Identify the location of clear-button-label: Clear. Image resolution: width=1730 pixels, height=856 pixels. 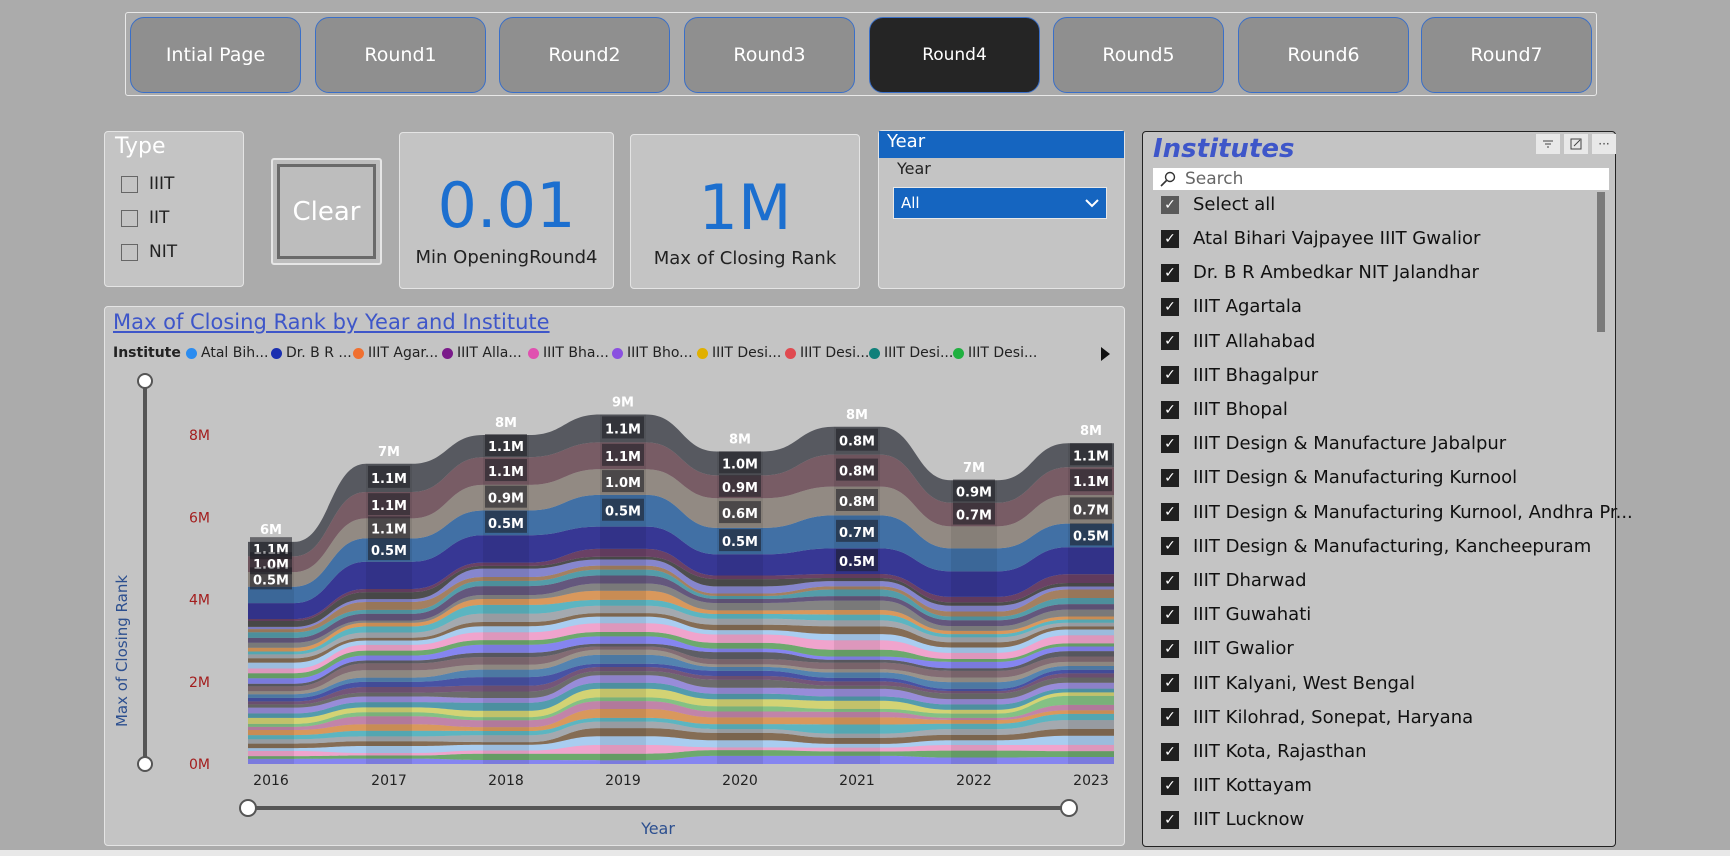
(326, 211).